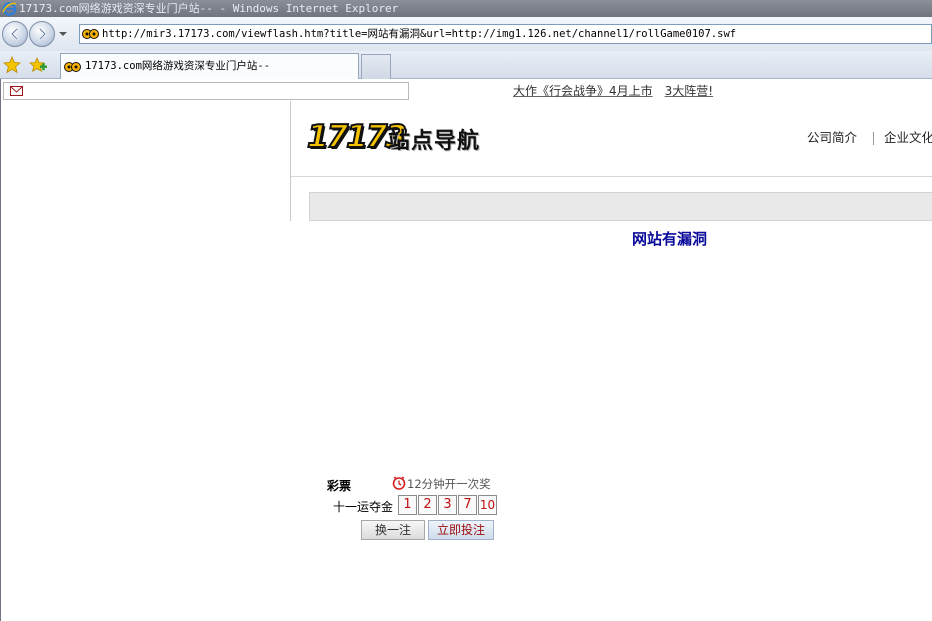  Describe the element at coordinates (427, 505) in the screenshot. I see `lottery-number: 2` at that location.